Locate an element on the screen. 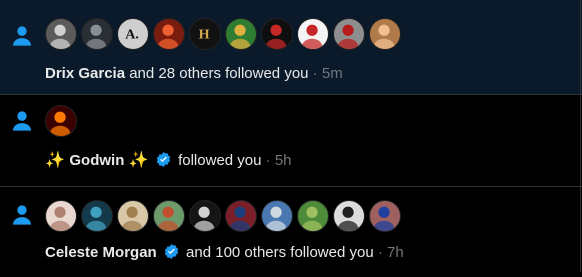 This screenshot has width=582, height=277. avatar-image: A. is located at coordinates (132, 35).